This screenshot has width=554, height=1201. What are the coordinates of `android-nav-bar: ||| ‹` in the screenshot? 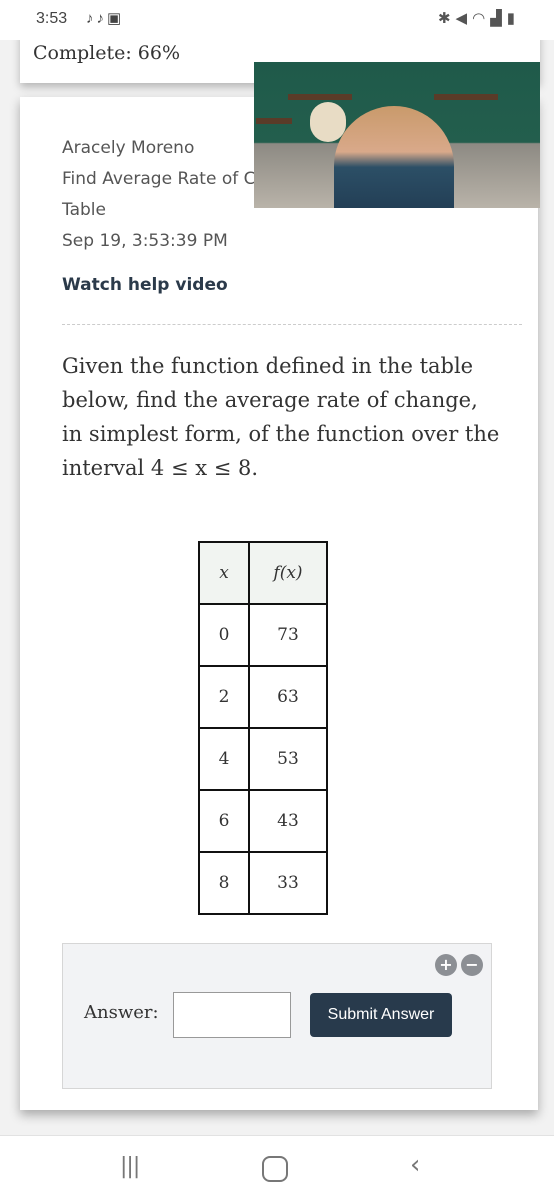 It's located at (277, 1168).